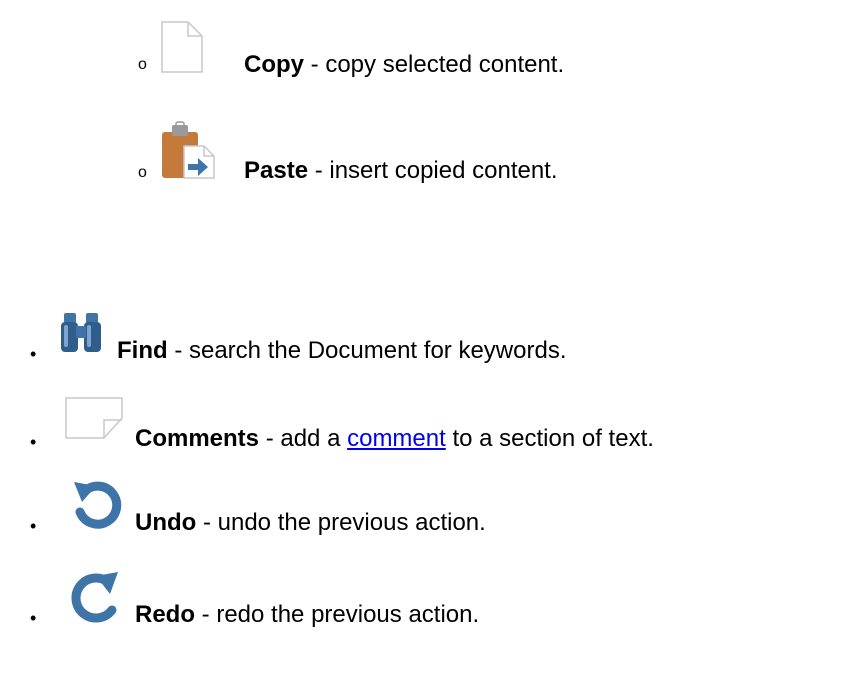 Image resolution: width=842 pixels, height=700 pixels. Describe the element at coordinates (274, 64) in the screenshot. I see `copy-label: Copy` at that location.